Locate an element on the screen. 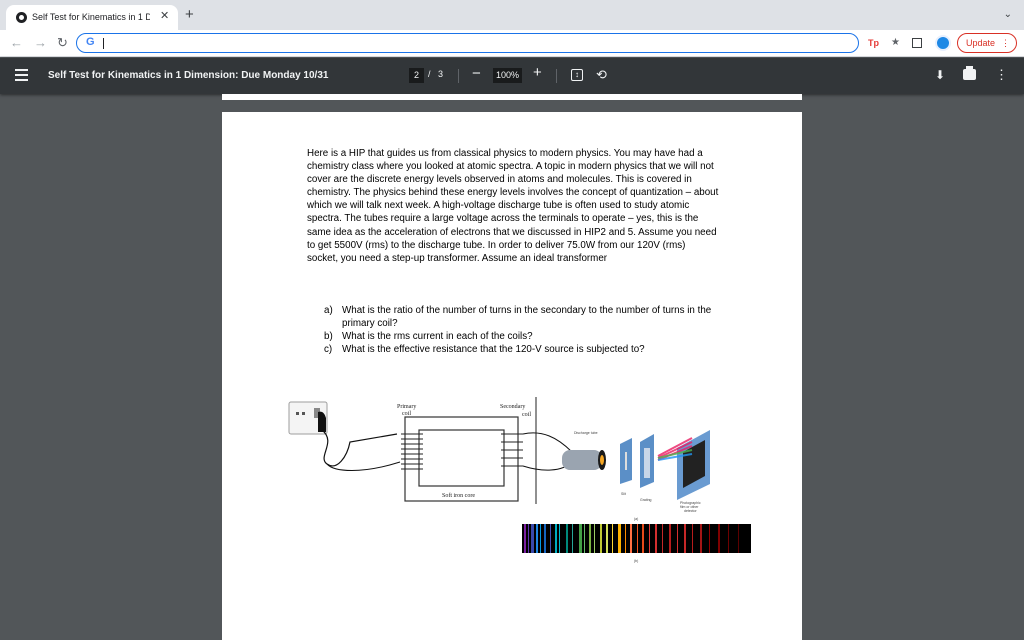  fit-page-icon: ↕ is located at coordinates (577, 75).